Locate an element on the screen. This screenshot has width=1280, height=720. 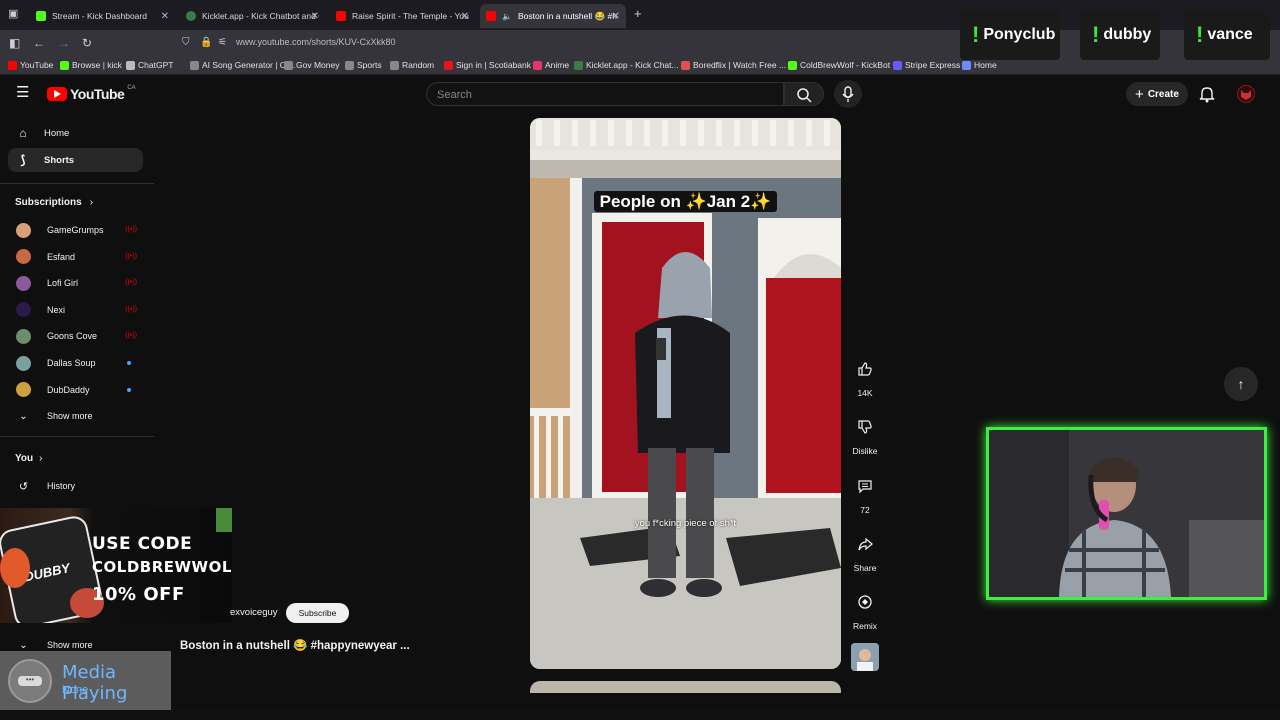
avatar is located at coordinates (1246, 94).